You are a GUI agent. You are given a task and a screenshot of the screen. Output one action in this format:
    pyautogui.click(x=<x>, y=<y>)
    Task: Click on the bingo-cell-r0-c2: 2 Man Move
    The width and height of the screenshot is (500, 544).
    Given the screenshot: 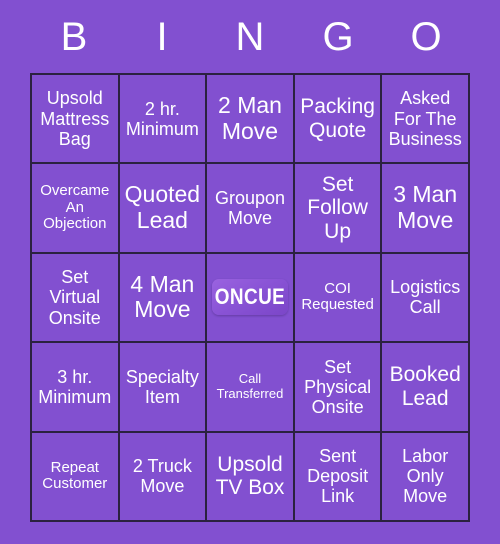 What is the action you would take?
    pyautogui.click(x=250, y=119)
    